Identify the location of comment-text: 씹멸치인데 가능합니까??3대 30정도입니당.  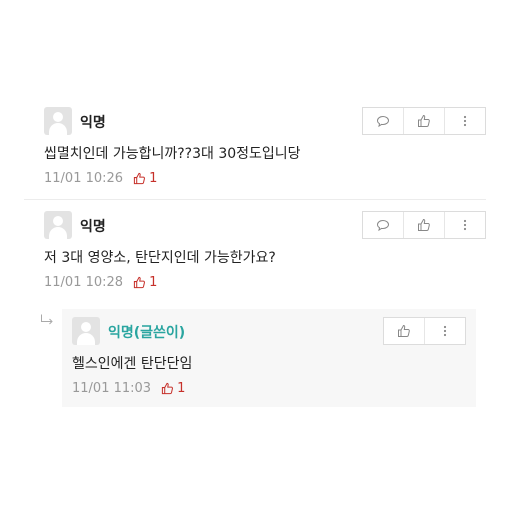
(172, 154).